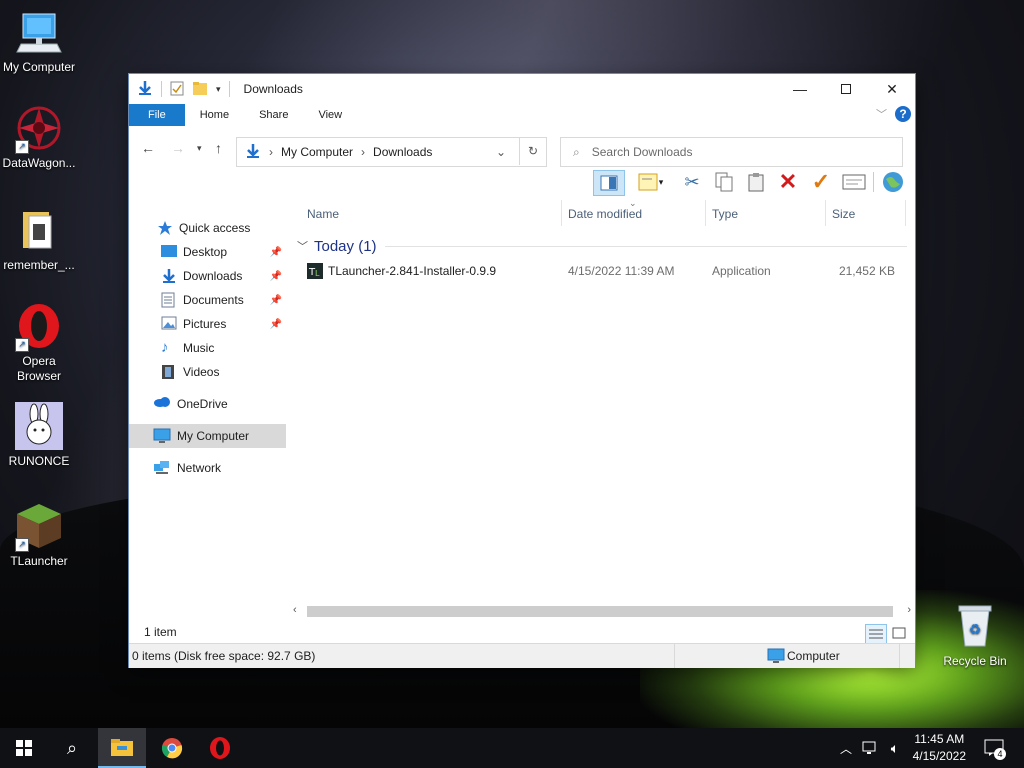 The height and width of the screenshot is (768, 1024). I want to click on breadcrumb-downloads: Downloads, so click(402, 152).